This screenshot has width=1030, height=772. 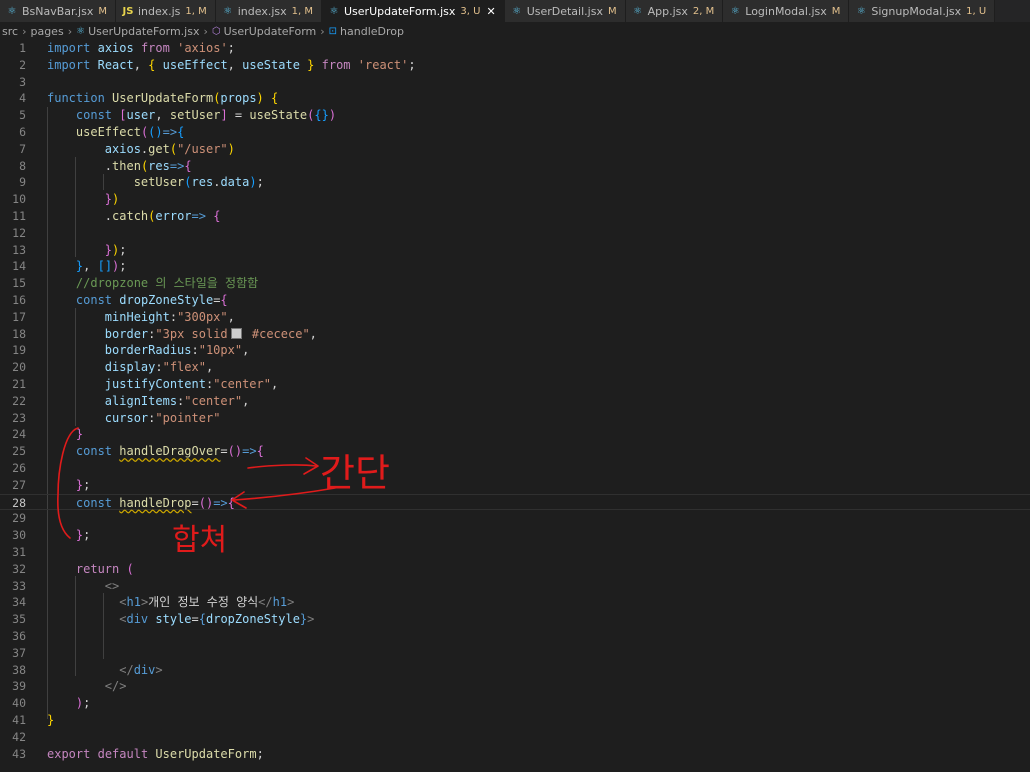 I want to click on line-number: 14, so click(x=19, y=266).